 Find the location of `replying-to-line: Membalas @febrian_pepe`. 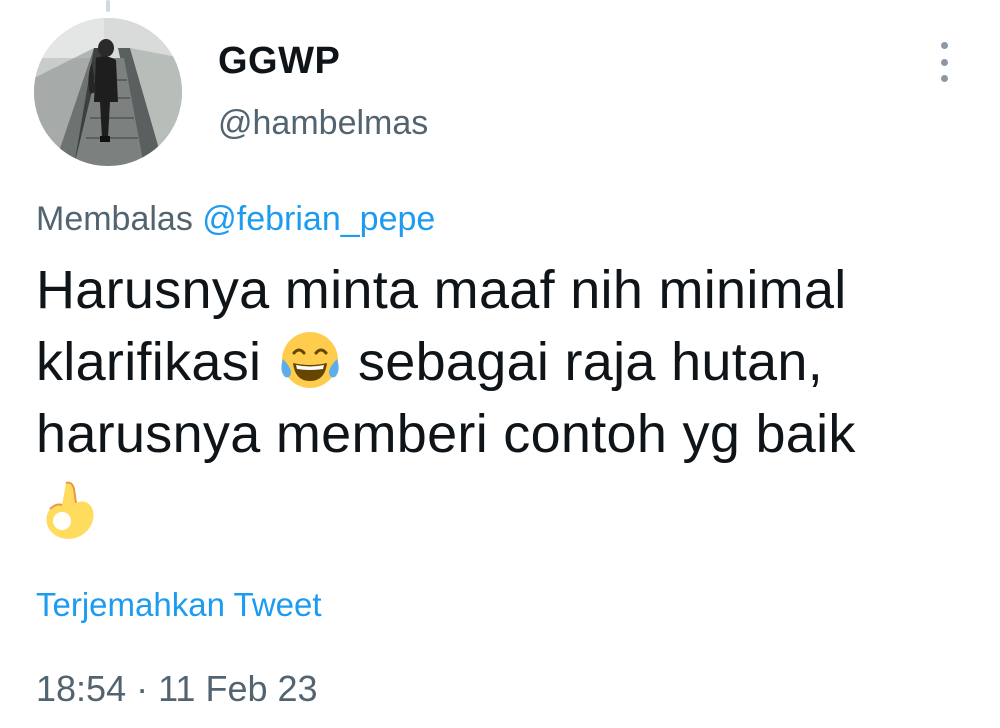

replying-to-line: Membalas @febrian_pepe is located at coordinates (235, 219).